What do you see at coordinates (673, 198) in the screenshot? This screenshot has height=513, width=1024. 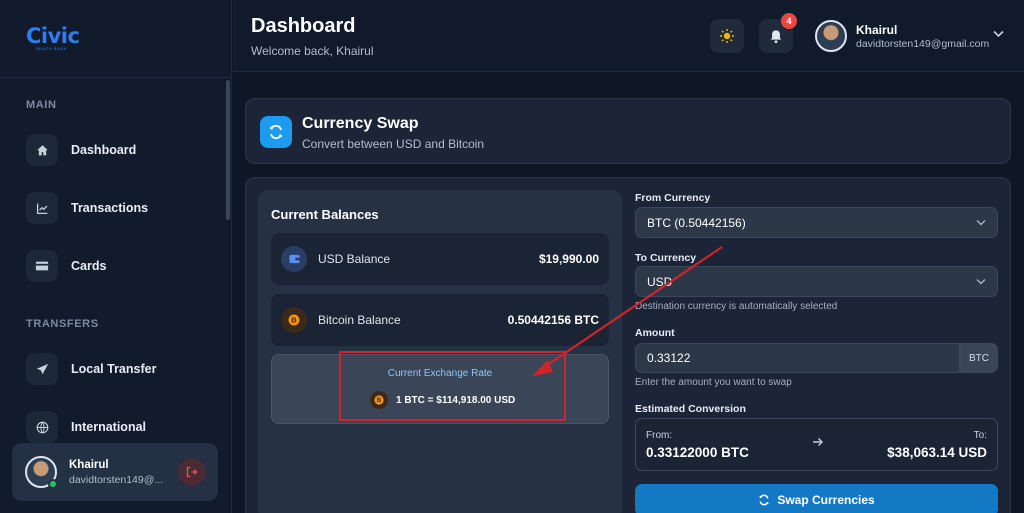 I see `from-currency-label: From Currency` at bounding box center [673, 198].